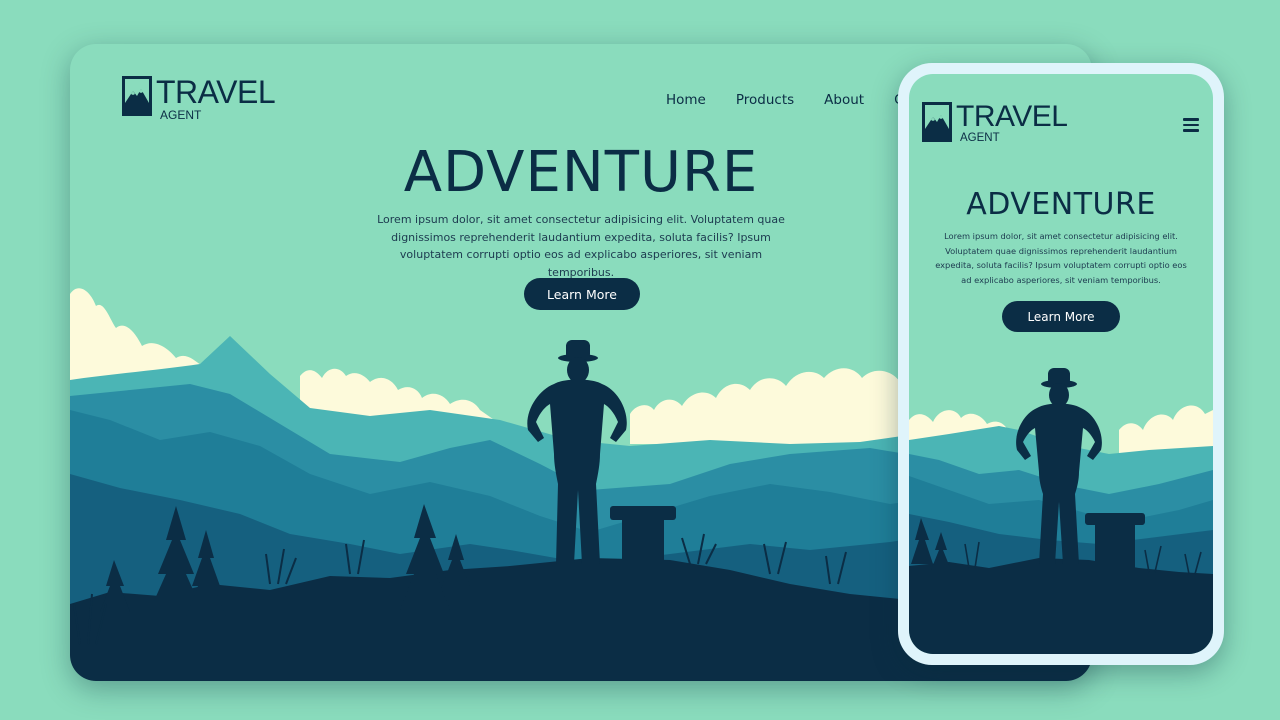 Image resolution: width=1280 pixels, height=720 pixels. Describe the element at coordinates (980, 138) in the screenshot. I see `mobile-brand-sub: AGENT` at that location.